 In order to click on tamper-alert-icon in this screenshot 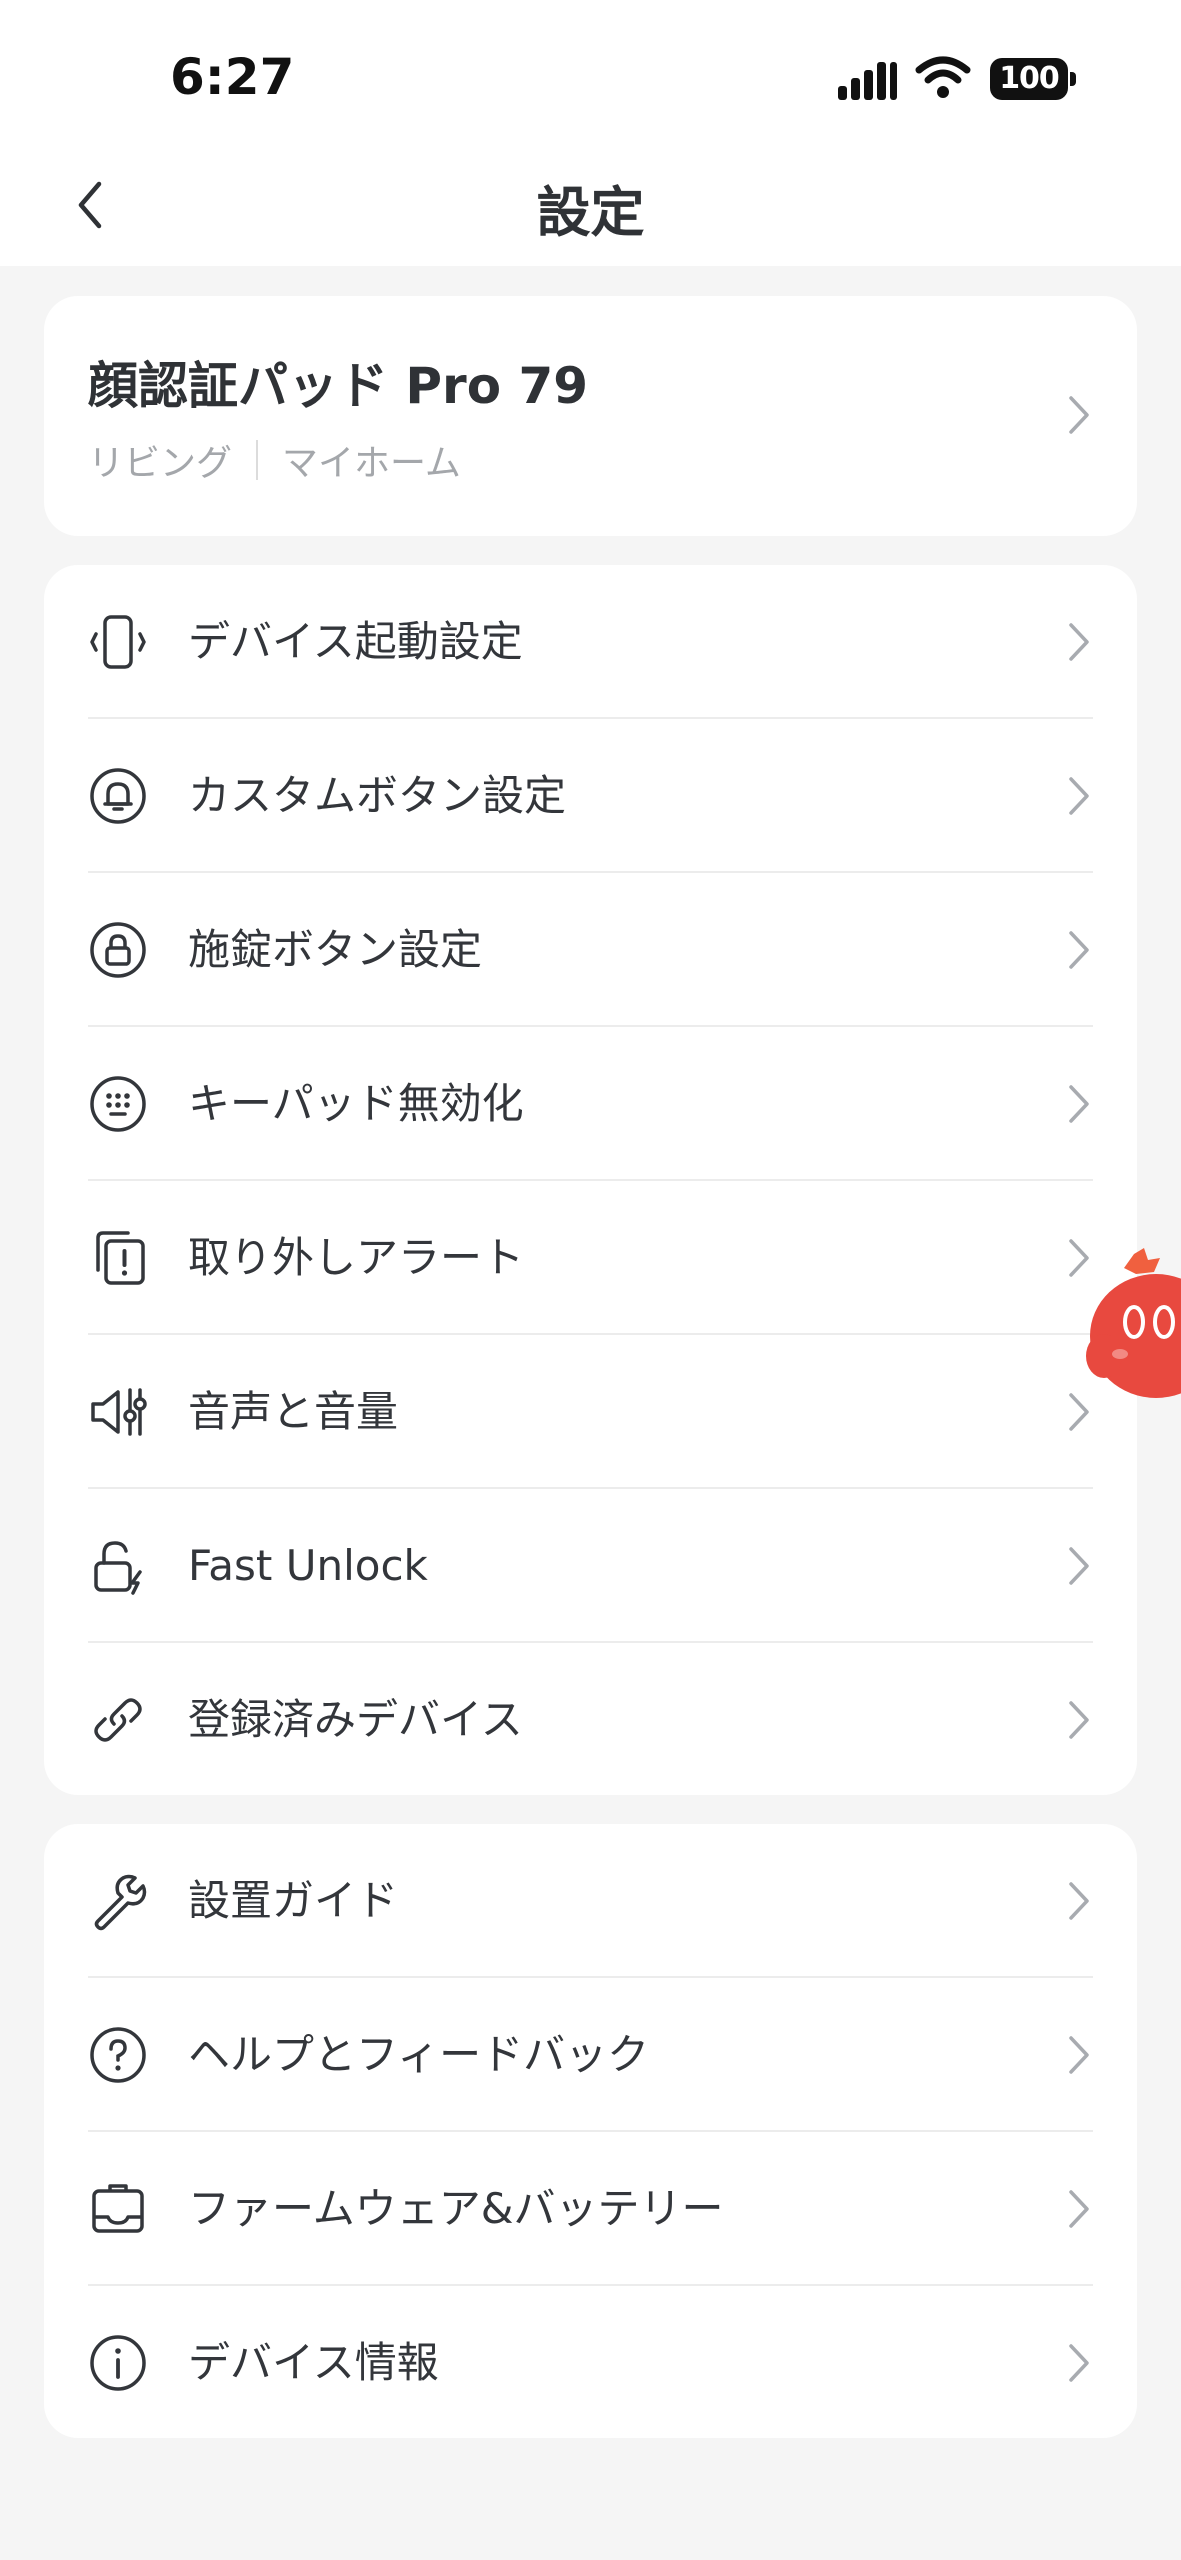, I will do `click(120, 1258)`.